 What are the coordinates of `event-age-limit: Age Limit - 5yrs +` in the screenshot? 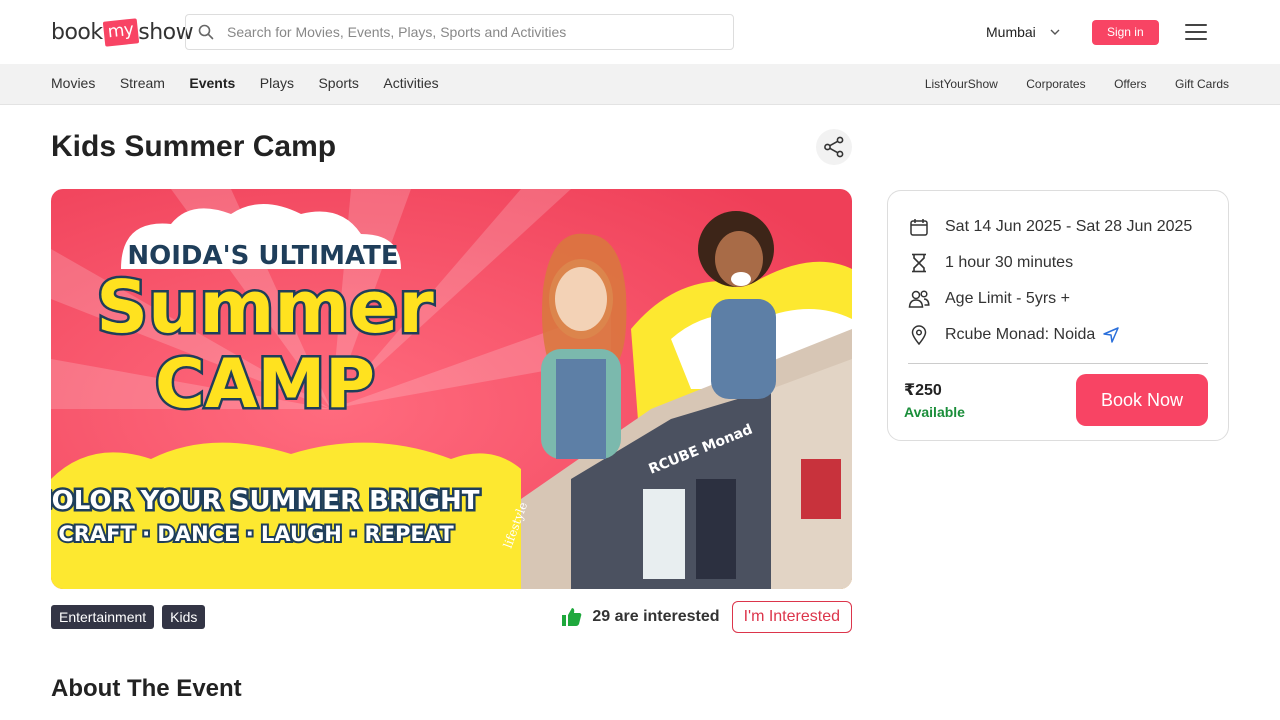 It's located at (1058, 299).